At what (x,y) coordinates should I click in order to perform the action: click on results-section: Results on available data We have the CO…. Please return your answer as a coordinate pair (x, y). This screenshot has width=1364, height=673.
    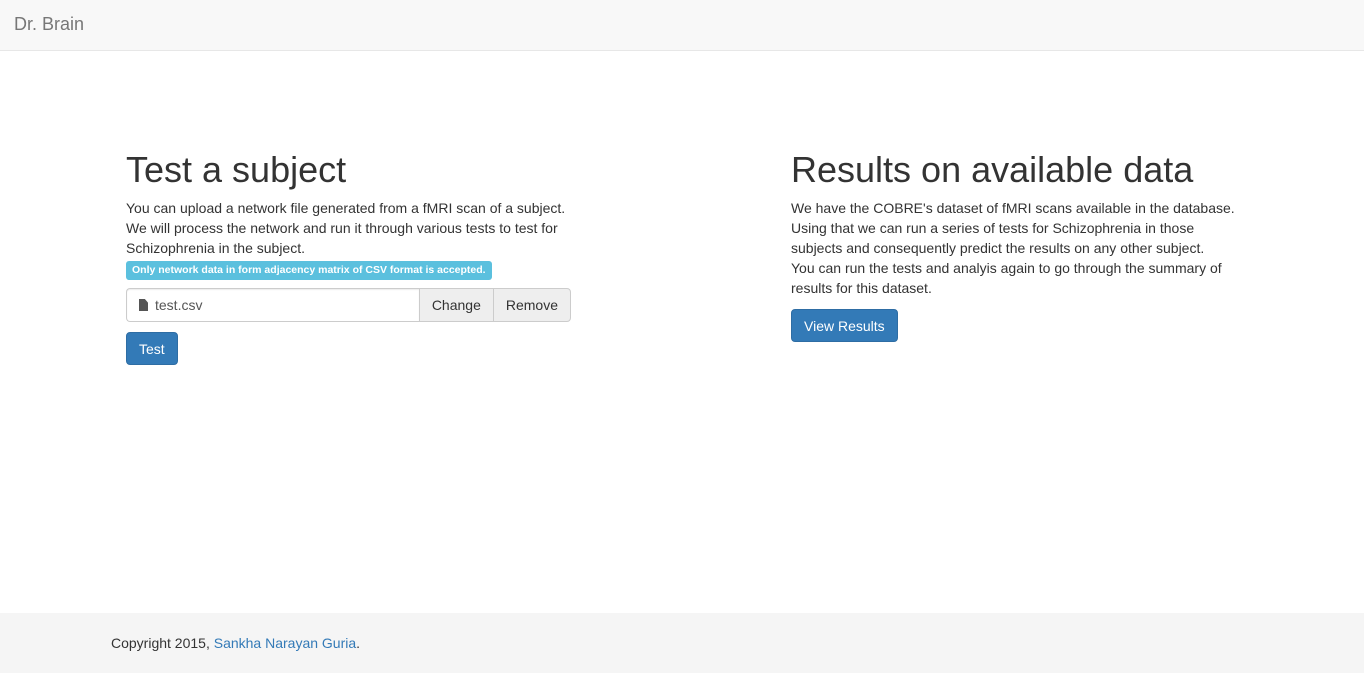
    Looking at the image, I should click on (1016, 245).